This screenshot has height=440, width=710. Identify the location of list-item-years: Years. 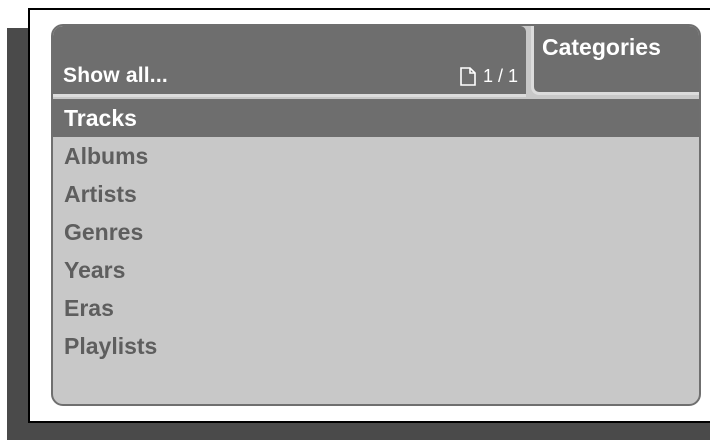
(376, 270).